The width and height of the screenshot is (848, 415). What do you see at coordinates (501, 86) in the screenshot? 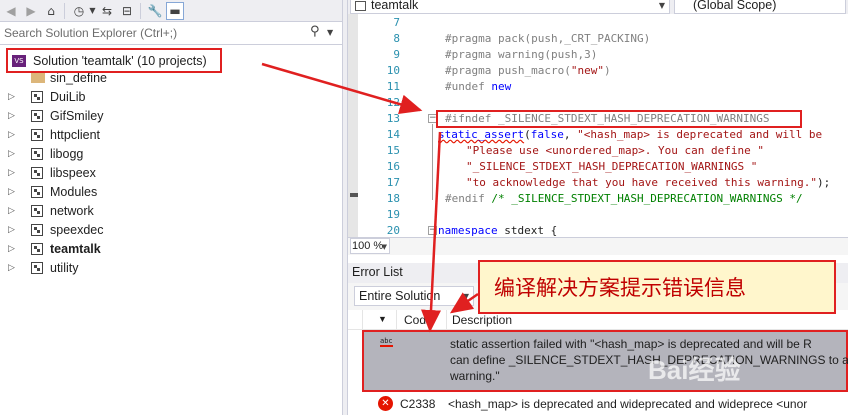
I see `code-token-keyword: new` at bounding box center [501, 86].